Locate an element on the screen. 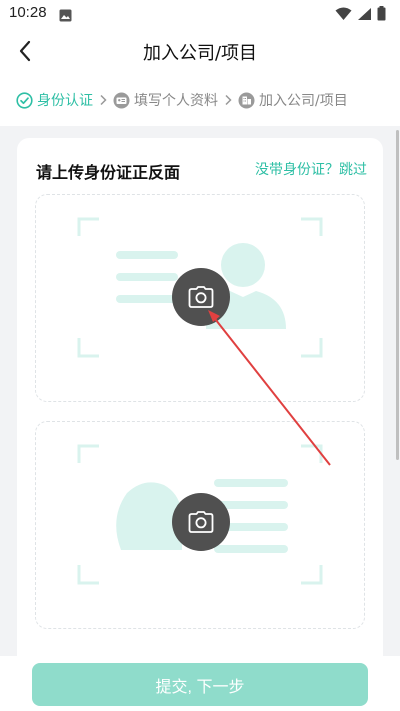 The width and height of the screenshot is (400, 711). step-label: 加入公司/项目 is located at coordinates (303, 101).